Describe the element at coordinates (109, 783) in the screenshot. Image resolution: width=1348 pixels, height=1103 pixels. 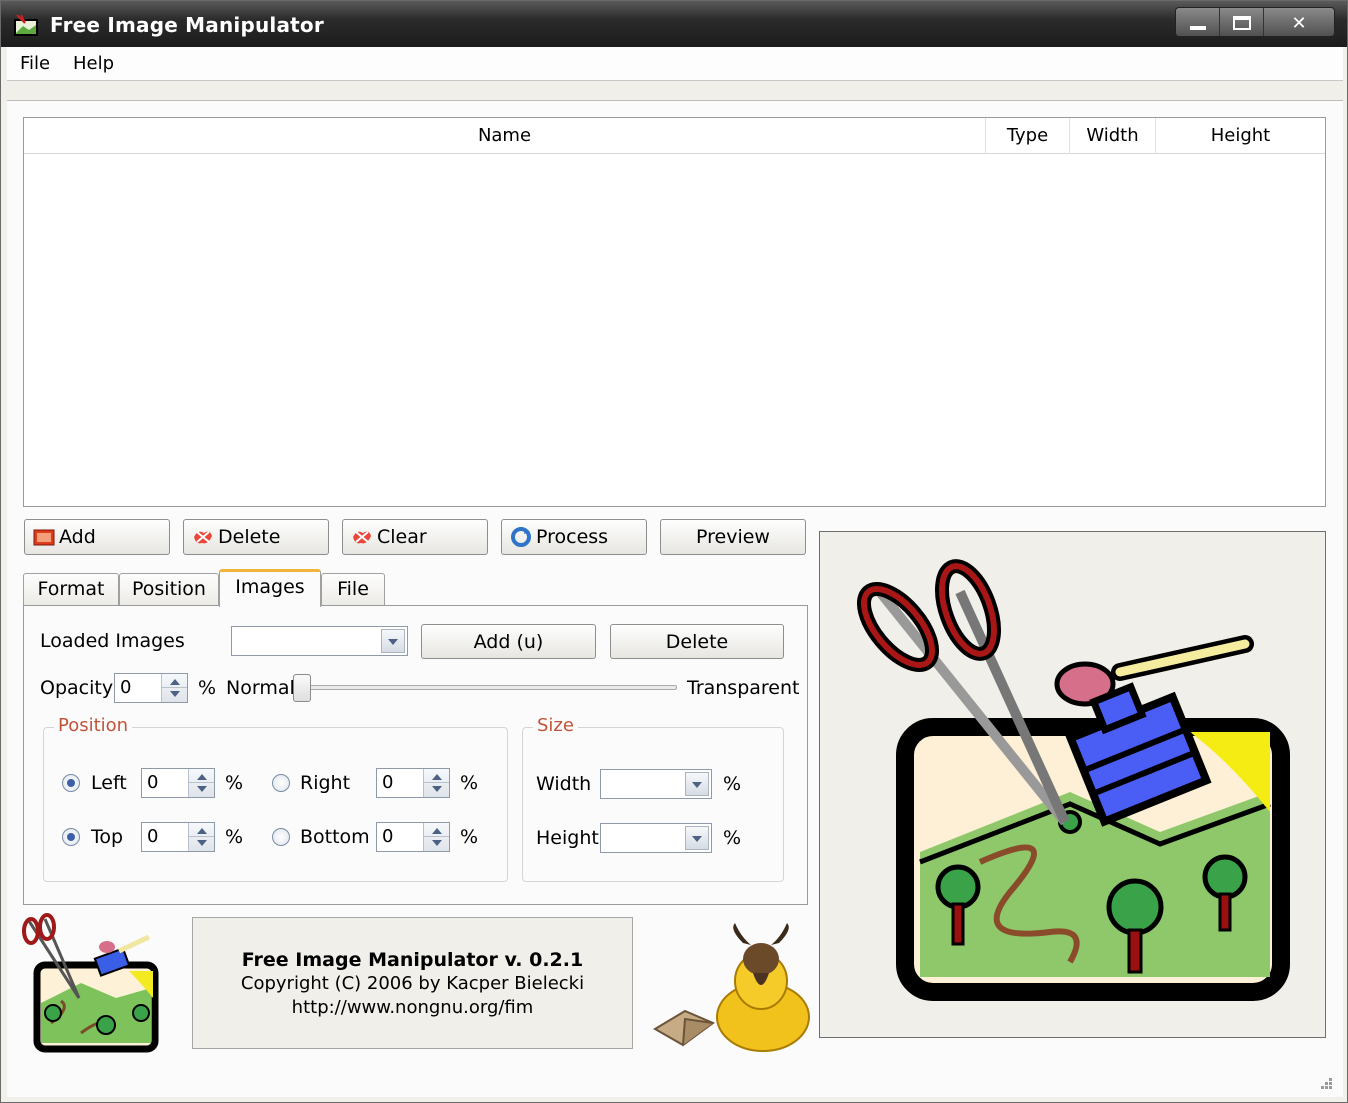
I see `left-label: Left` at that location.